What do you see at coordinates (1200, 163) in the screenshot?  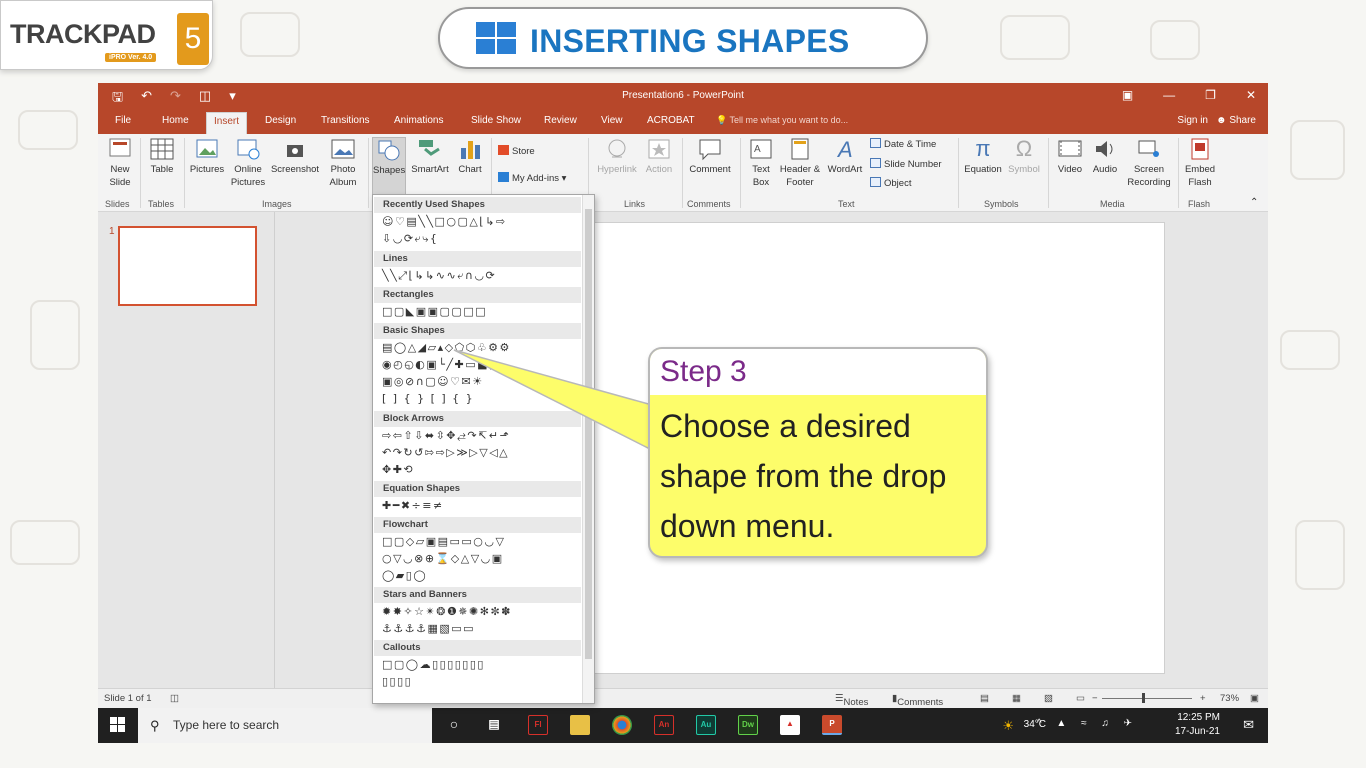 I see `embed-flash-button: Embed Flash` at bounding box center [1200, 163].